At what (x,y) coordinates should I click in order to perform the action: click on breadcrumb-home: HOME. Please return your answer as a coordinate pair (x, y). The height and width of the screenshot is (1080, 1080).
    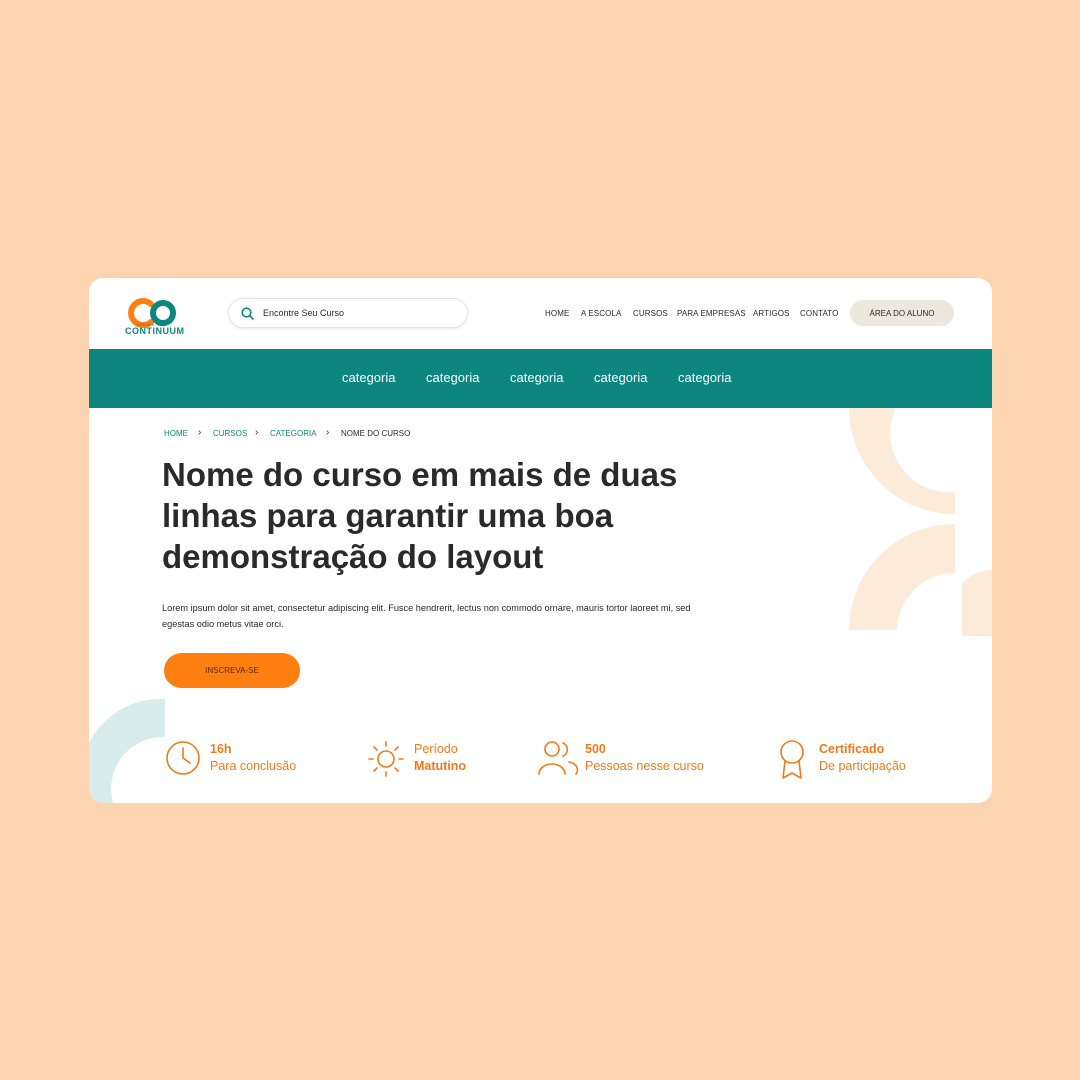
    Looking at the image, I should click on (176, 433).